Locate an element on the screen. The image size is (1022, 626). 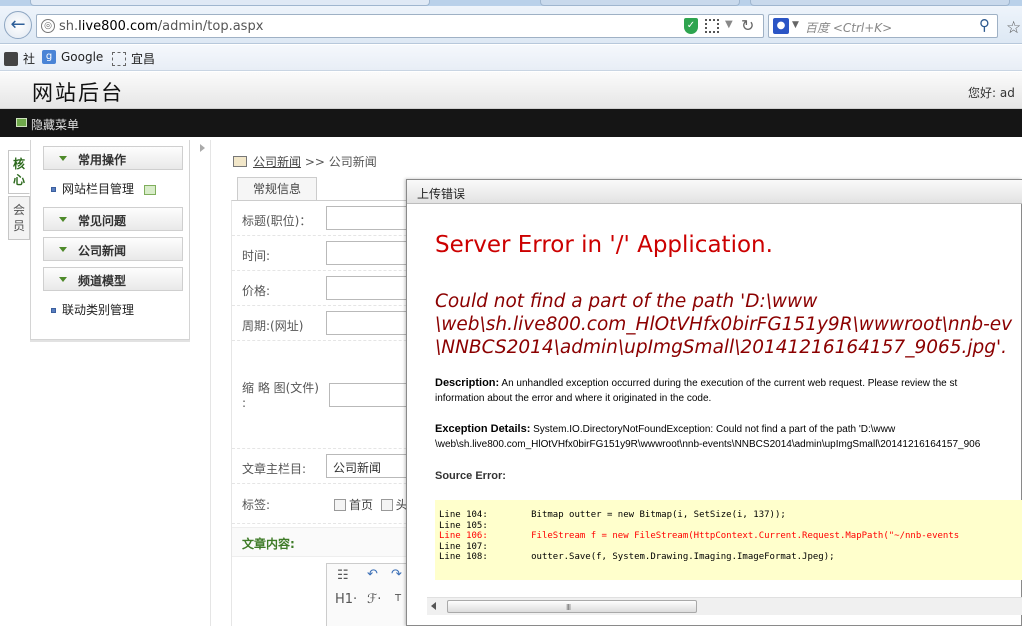
form-row-title: 标题(职位)： is located at coordinates (339, 218).